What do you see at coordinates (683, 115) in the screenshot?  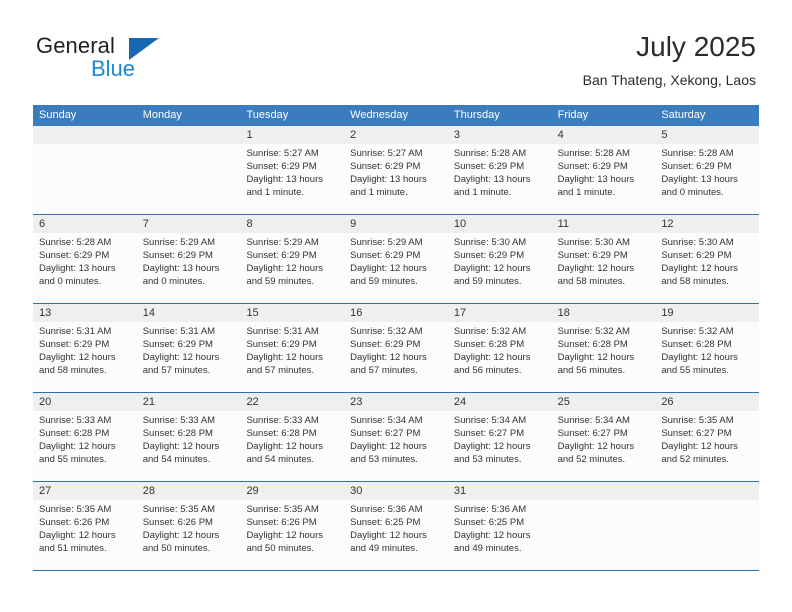 I see `weekday-header-saturday: Saturday` at bounding box center [683, 115].